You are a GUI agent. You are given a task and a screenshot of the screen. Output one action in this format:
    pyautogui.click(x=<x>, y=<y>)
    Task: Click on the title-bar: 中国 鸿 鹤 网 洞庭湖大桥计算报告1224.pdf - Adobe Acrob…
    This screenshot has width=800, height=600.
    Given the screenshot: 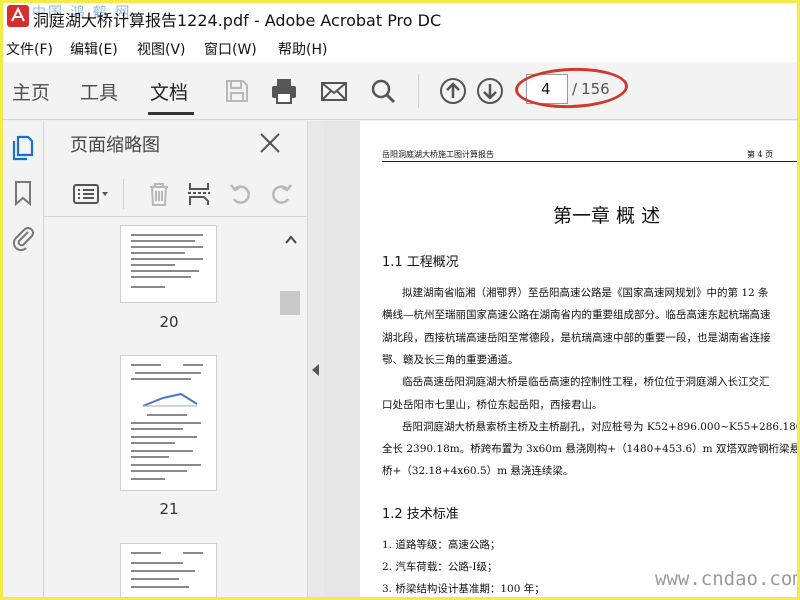 What is the action you would take?
    pyautogui.click(x=400, y=17)
    